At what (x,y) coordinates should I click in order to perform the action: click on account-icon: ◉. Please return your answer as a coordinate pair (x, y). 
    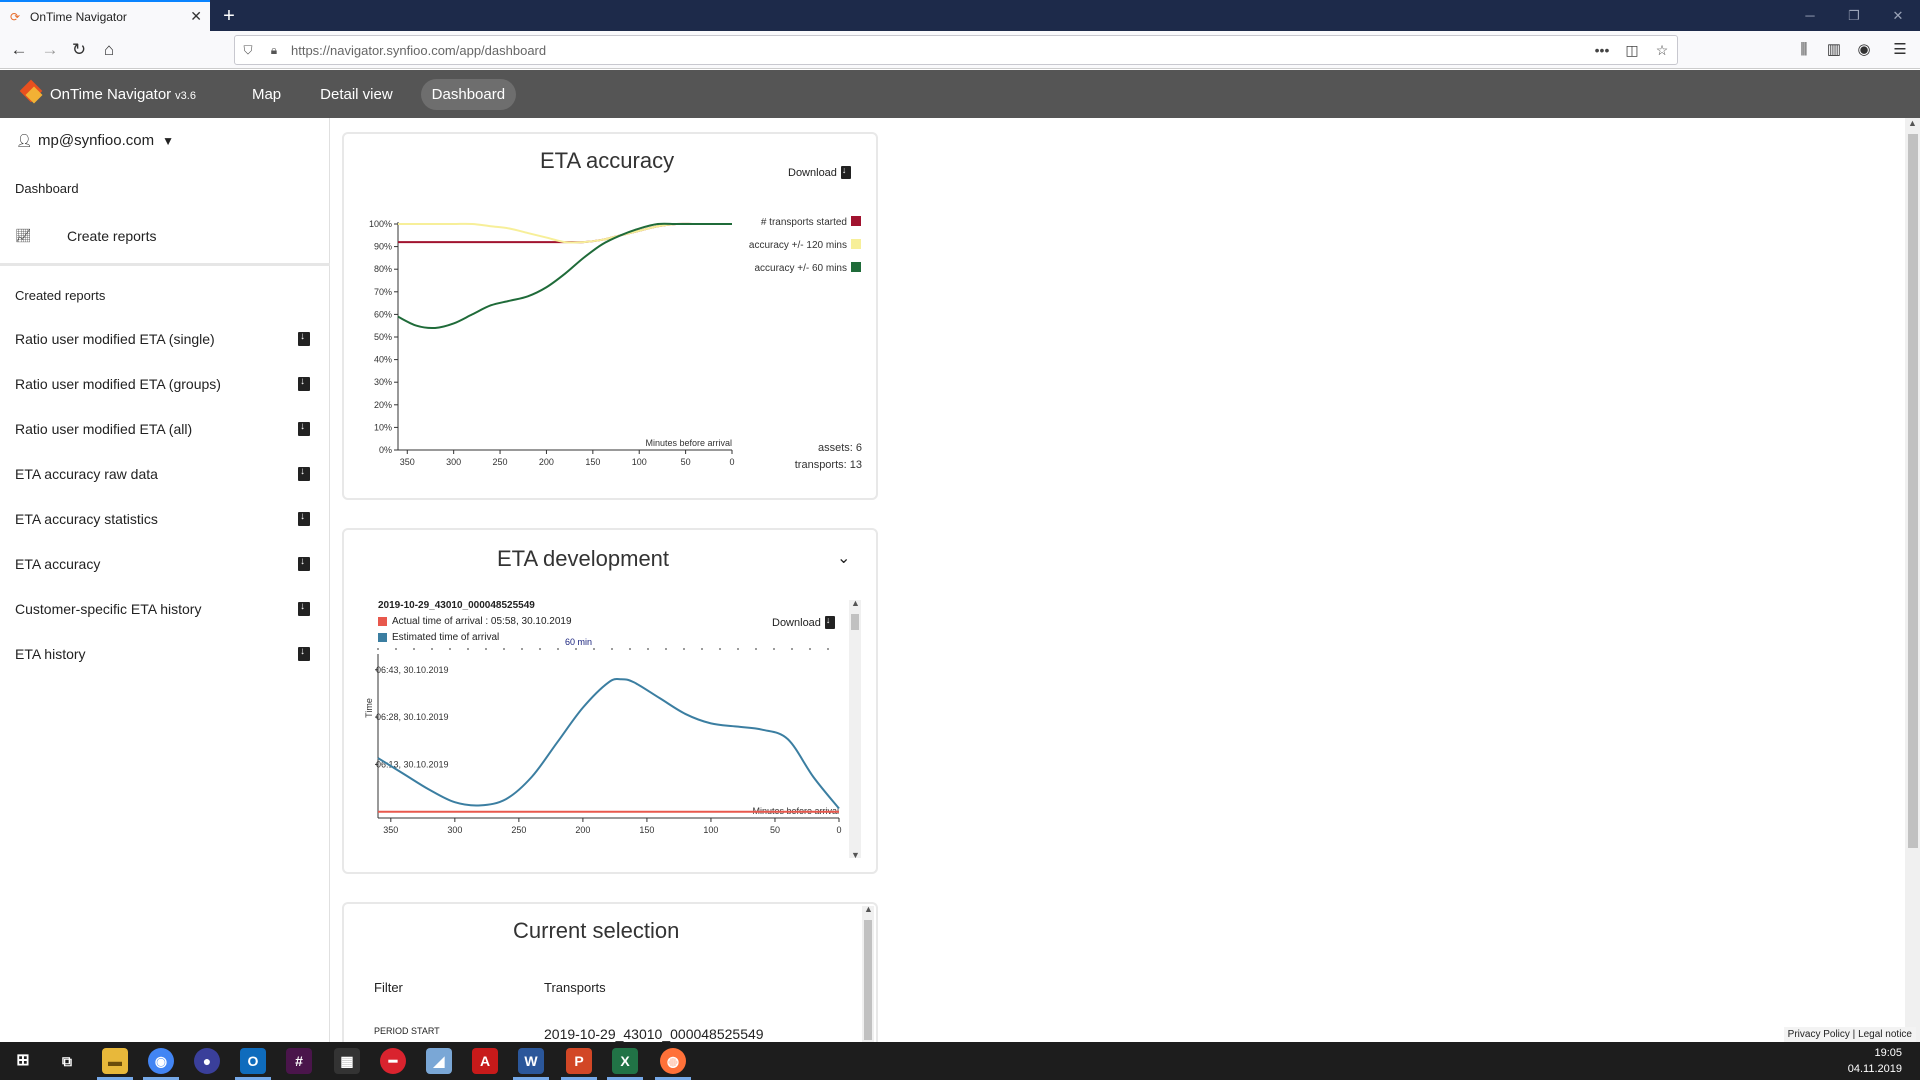
    Looking at the image, I should click on (1864, 50).